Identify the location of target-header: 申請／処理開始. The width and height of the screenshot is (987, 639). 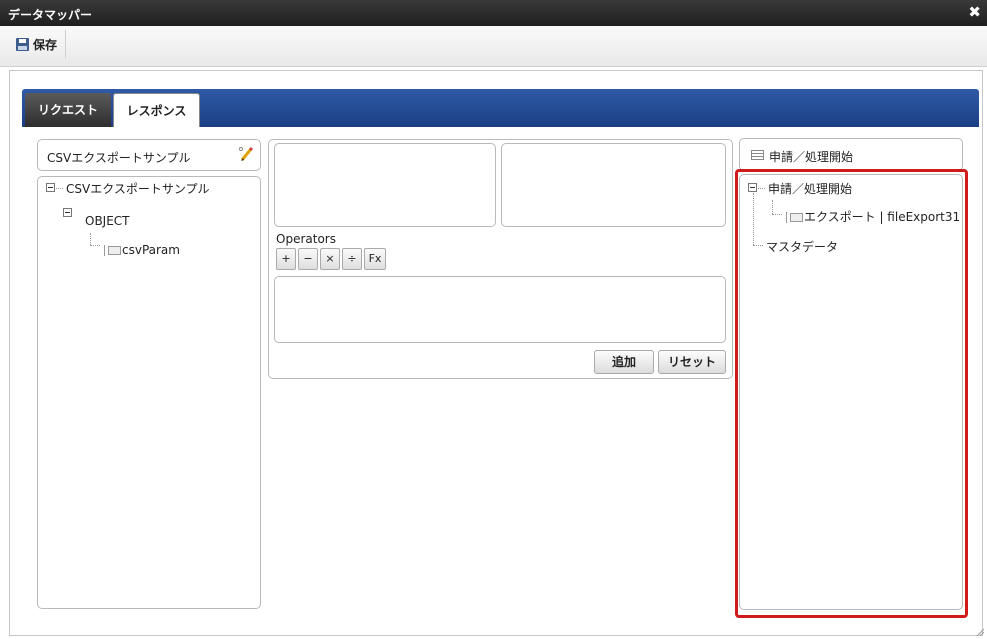
(851, 154).